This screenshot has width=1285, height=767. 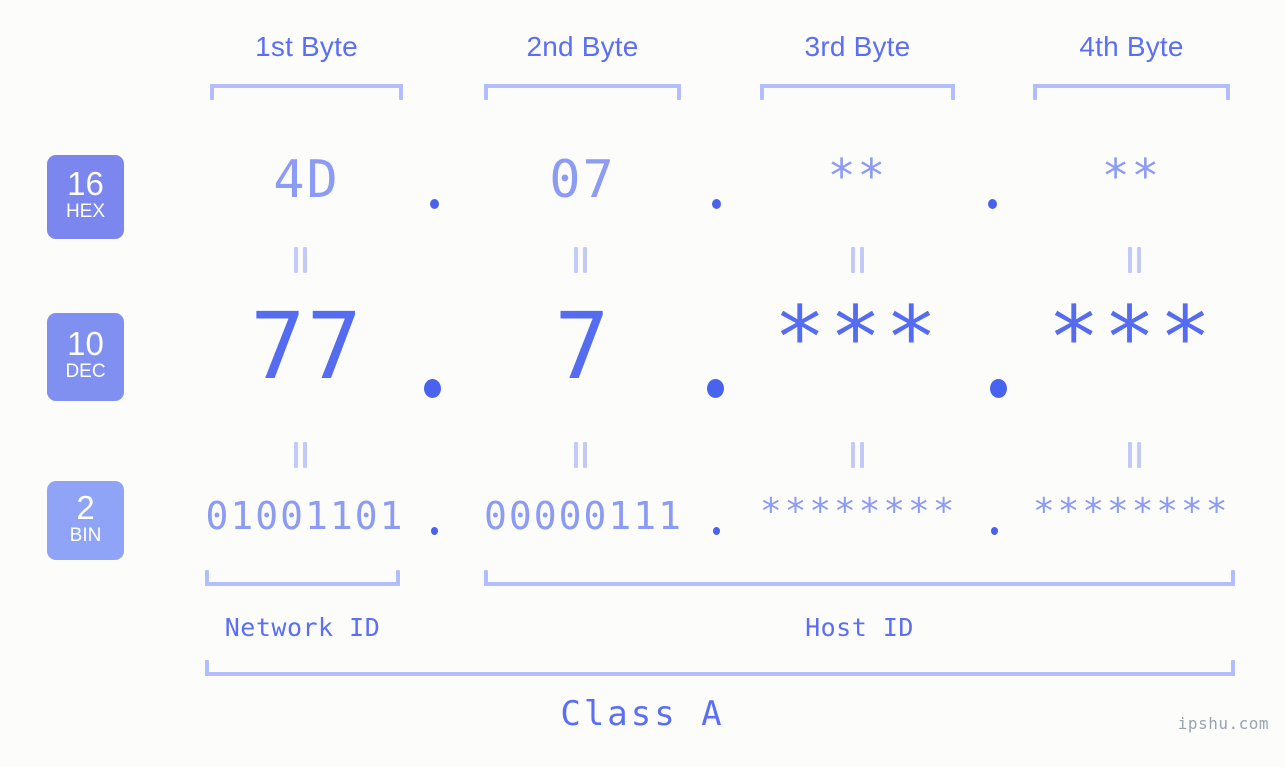 I want to click on base-badge-bin: 2 BIN, so click(x=85, y=520).